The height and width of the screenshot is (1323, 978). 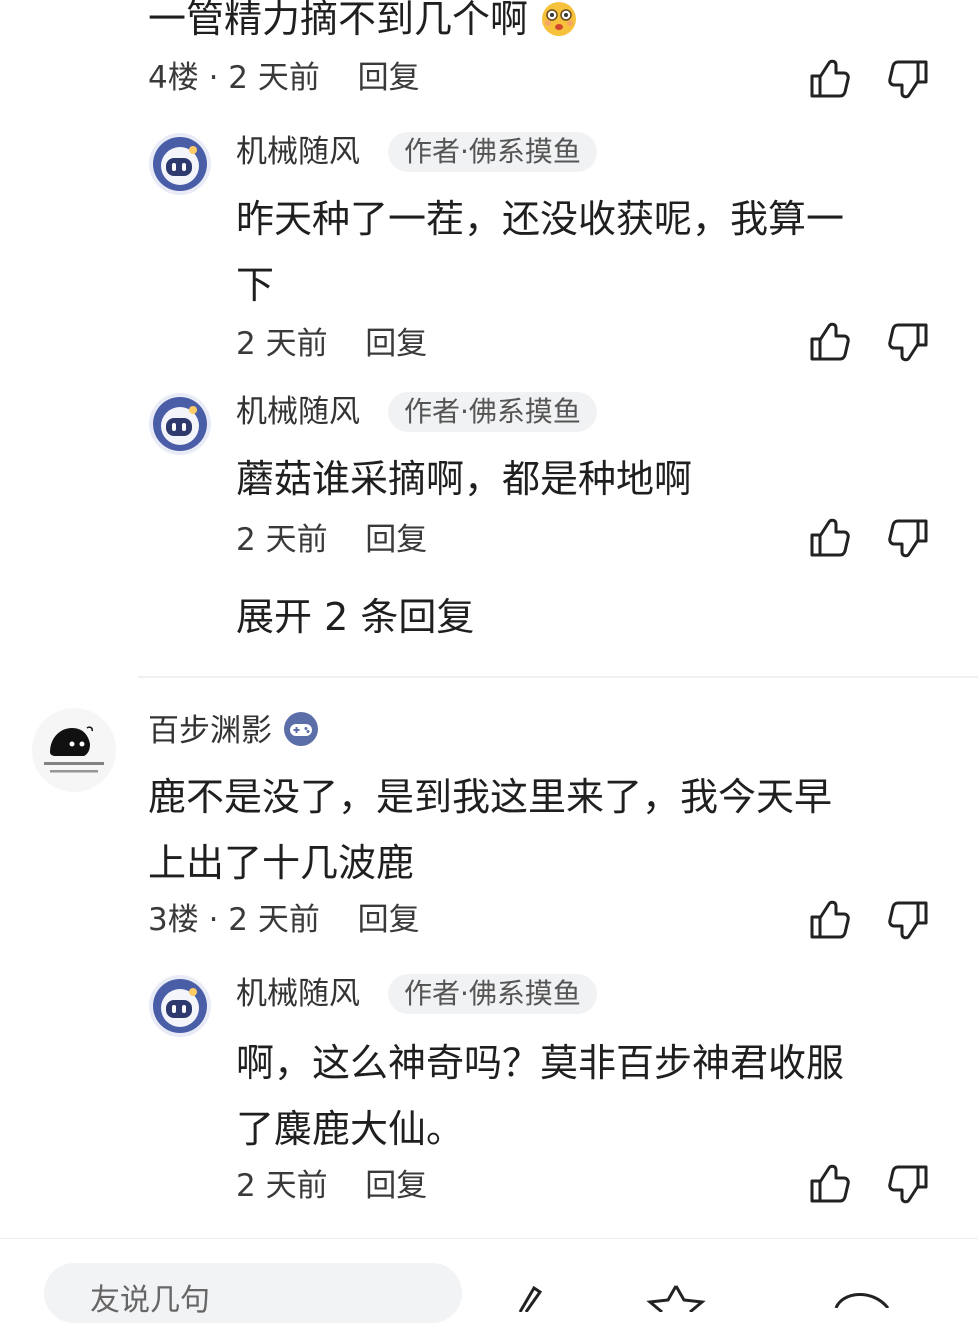 I want to click on reply-text-line: 啊，这么神奇吗？莫非百步神君收服, so click(x=540, y=1063).